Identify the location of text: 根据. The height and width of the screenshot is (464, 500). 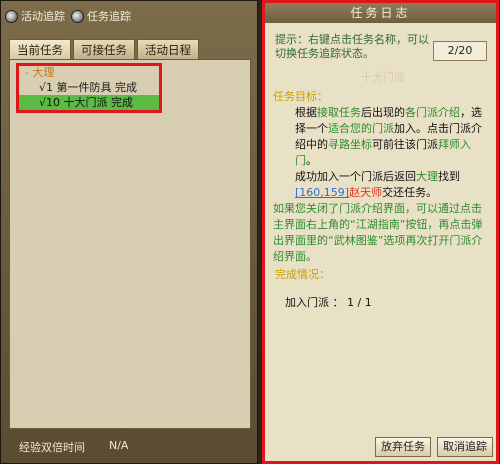
(306, 112).